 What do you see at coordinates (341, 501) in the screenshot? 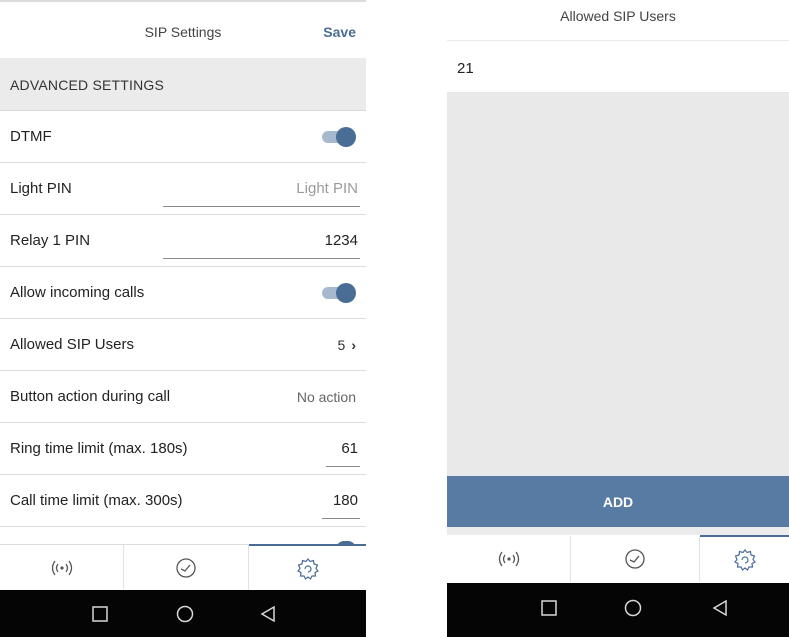
I see `call-time-input` at bounding box center [341, 501].